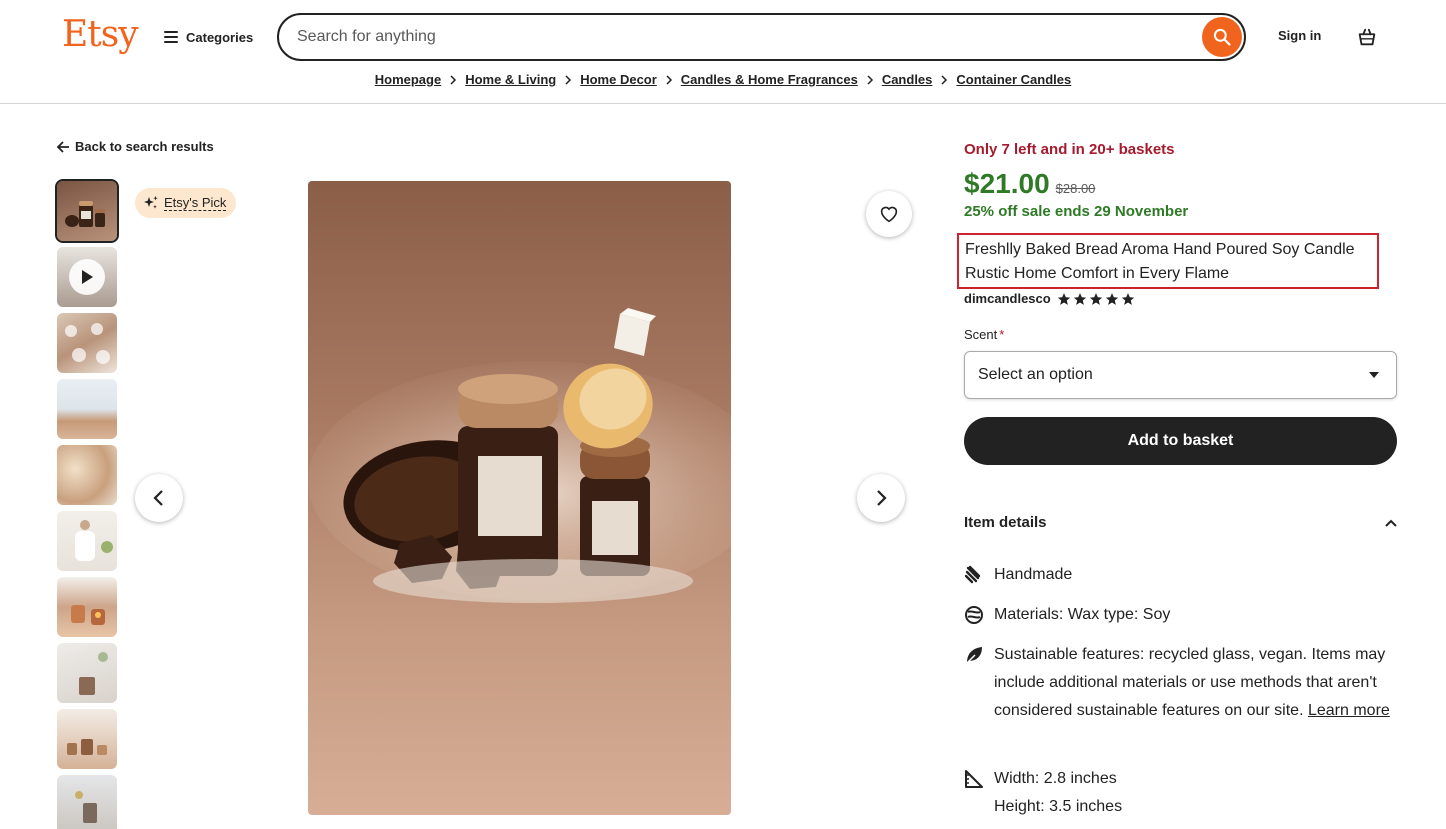  What do you see at coordinates (408, 79) in the screenshot?
I see `breadcrumb-homepage: Homepage` at bounding box center [408, 79].